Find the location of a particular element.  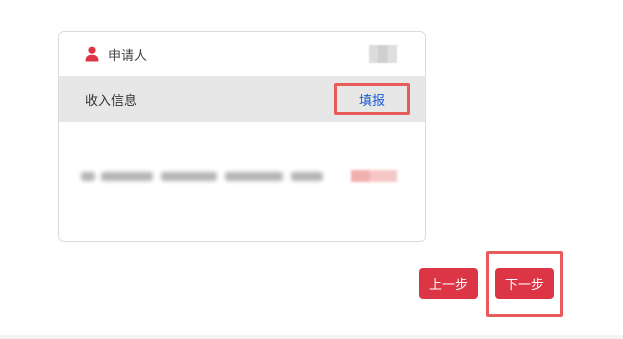

fill-report-button: 填报 is located at coordinates (372, 99).